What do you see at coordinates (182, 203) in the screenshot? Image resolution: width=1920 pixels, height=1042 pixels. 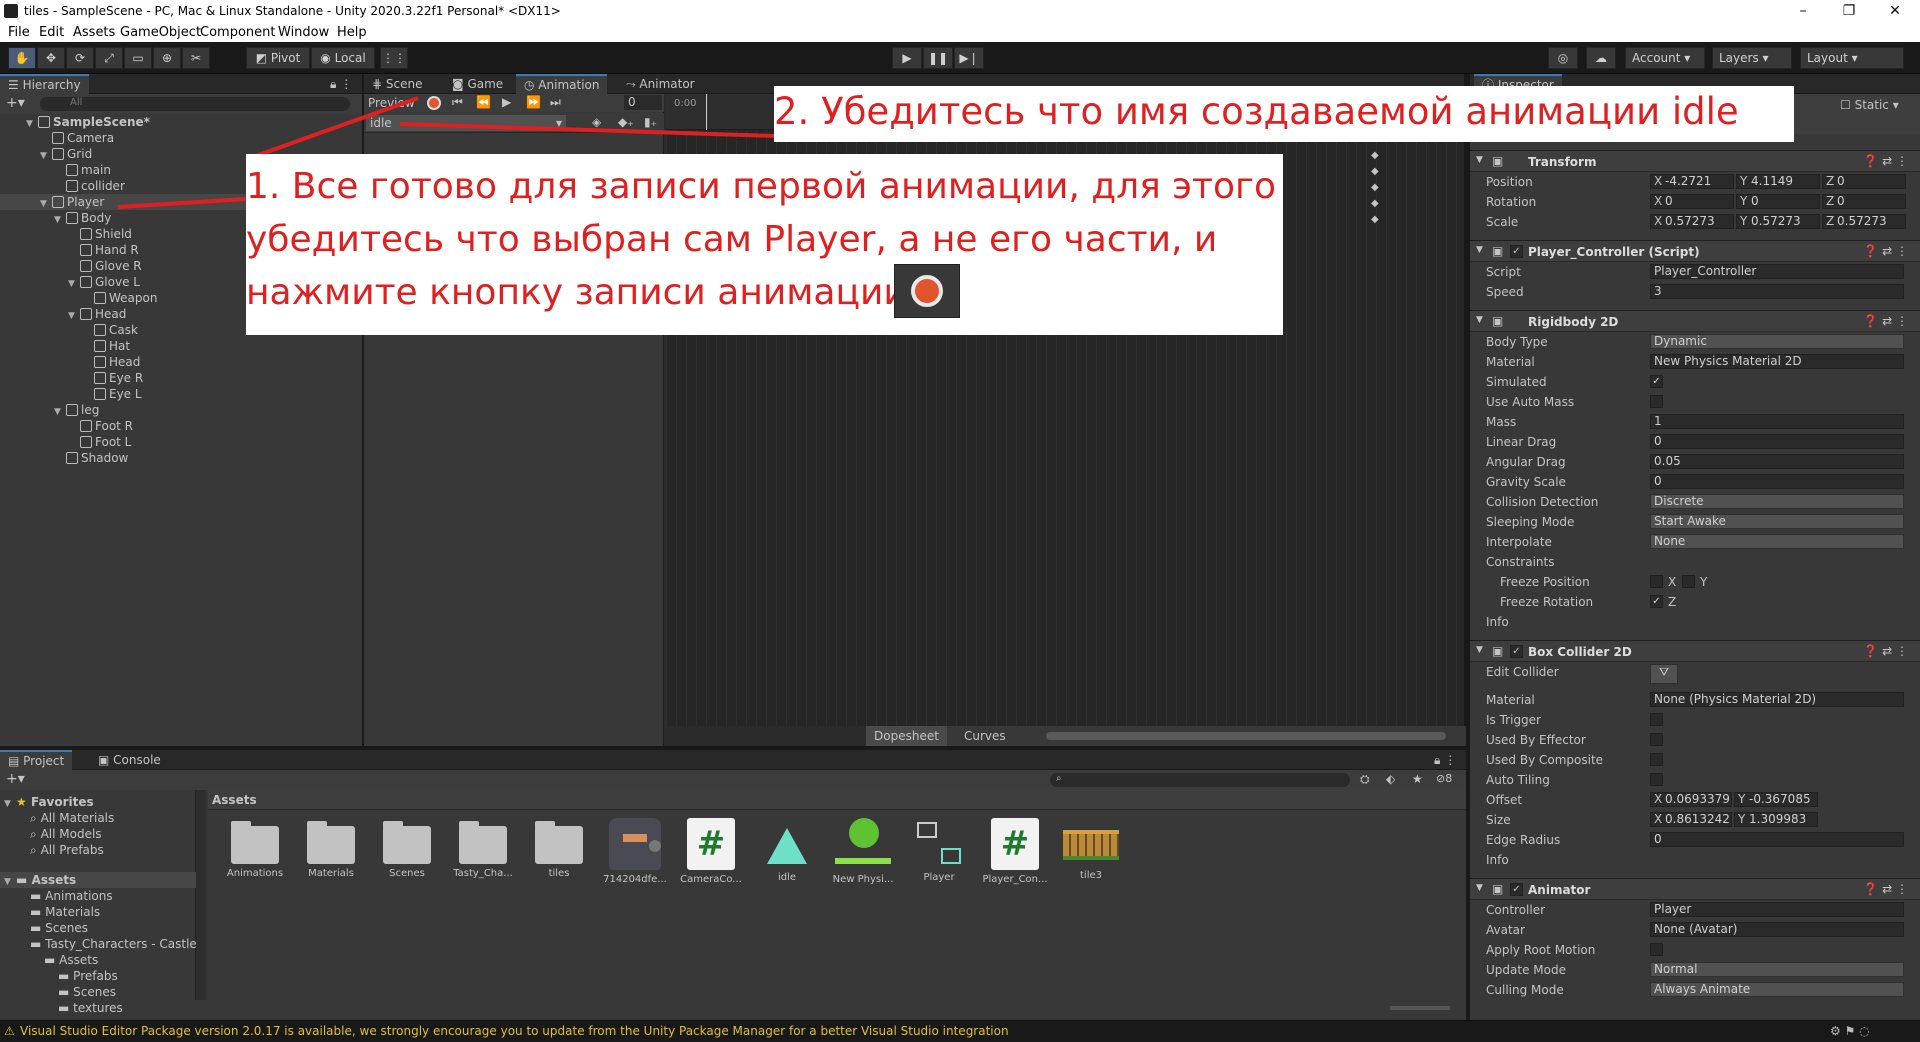 I see `arrow-to-player` at bounding box center [182, 203].